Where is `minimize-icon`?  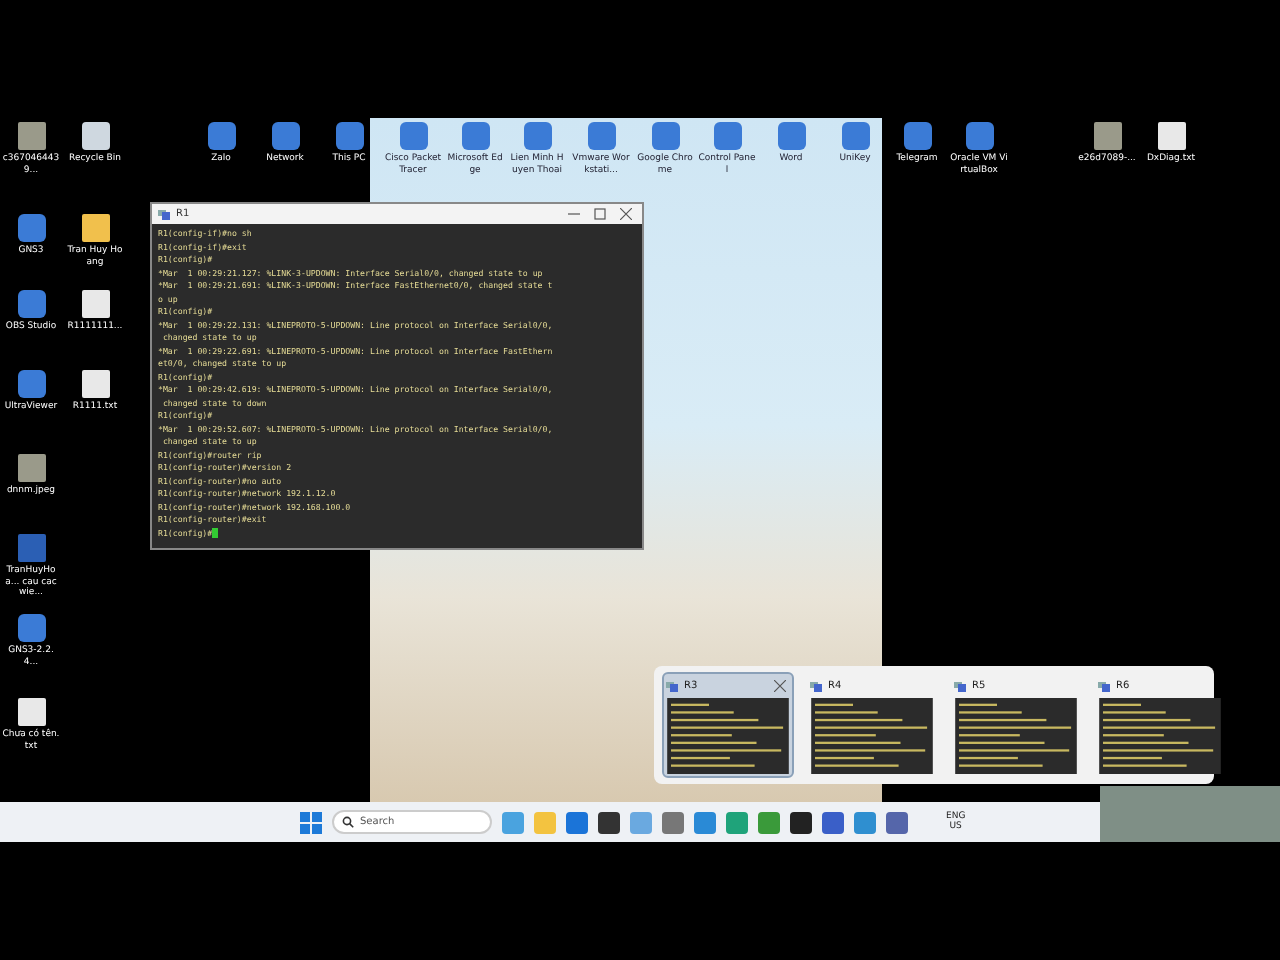 minimize-icon is located at coordinates (574, 214).